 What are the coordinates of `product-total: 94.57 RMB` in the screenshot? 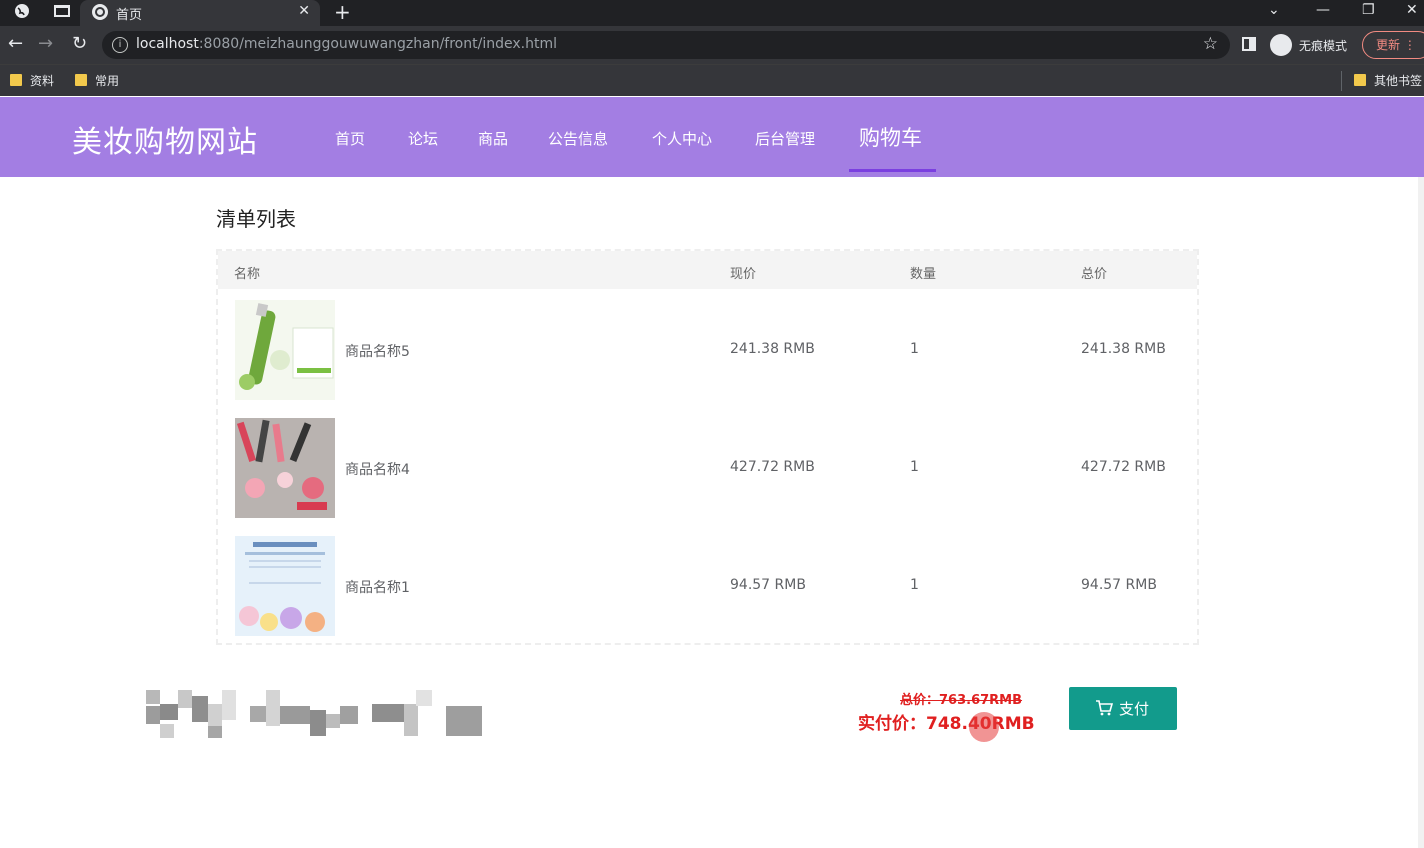 It's located at (1119, 585).